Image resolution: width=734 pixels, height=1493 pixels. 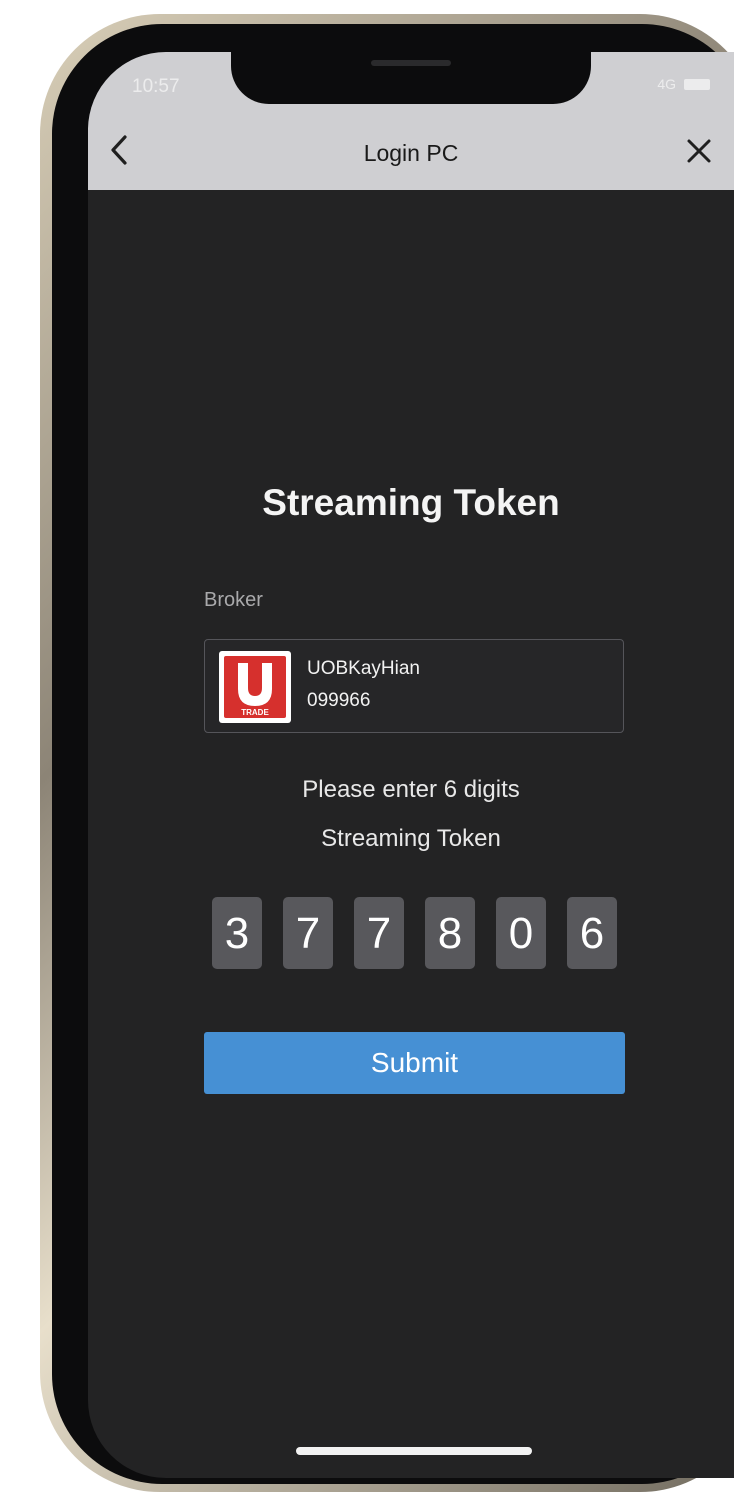 What do you see at coordinates (411, 789) in the screenshot?
I see `instruction-line-1: Please enter 6 digits` at bounding box center [411, 789].